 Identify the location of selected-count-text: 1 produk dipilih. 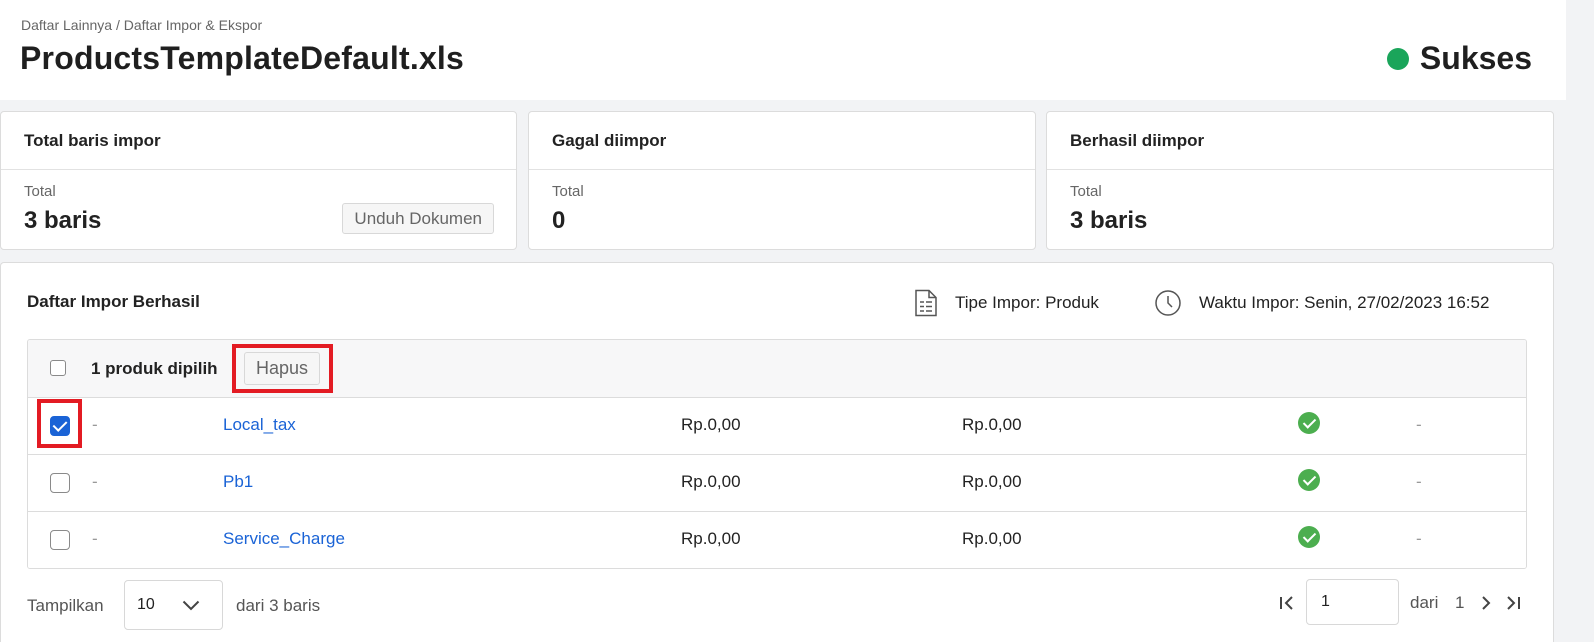
(154, 368).